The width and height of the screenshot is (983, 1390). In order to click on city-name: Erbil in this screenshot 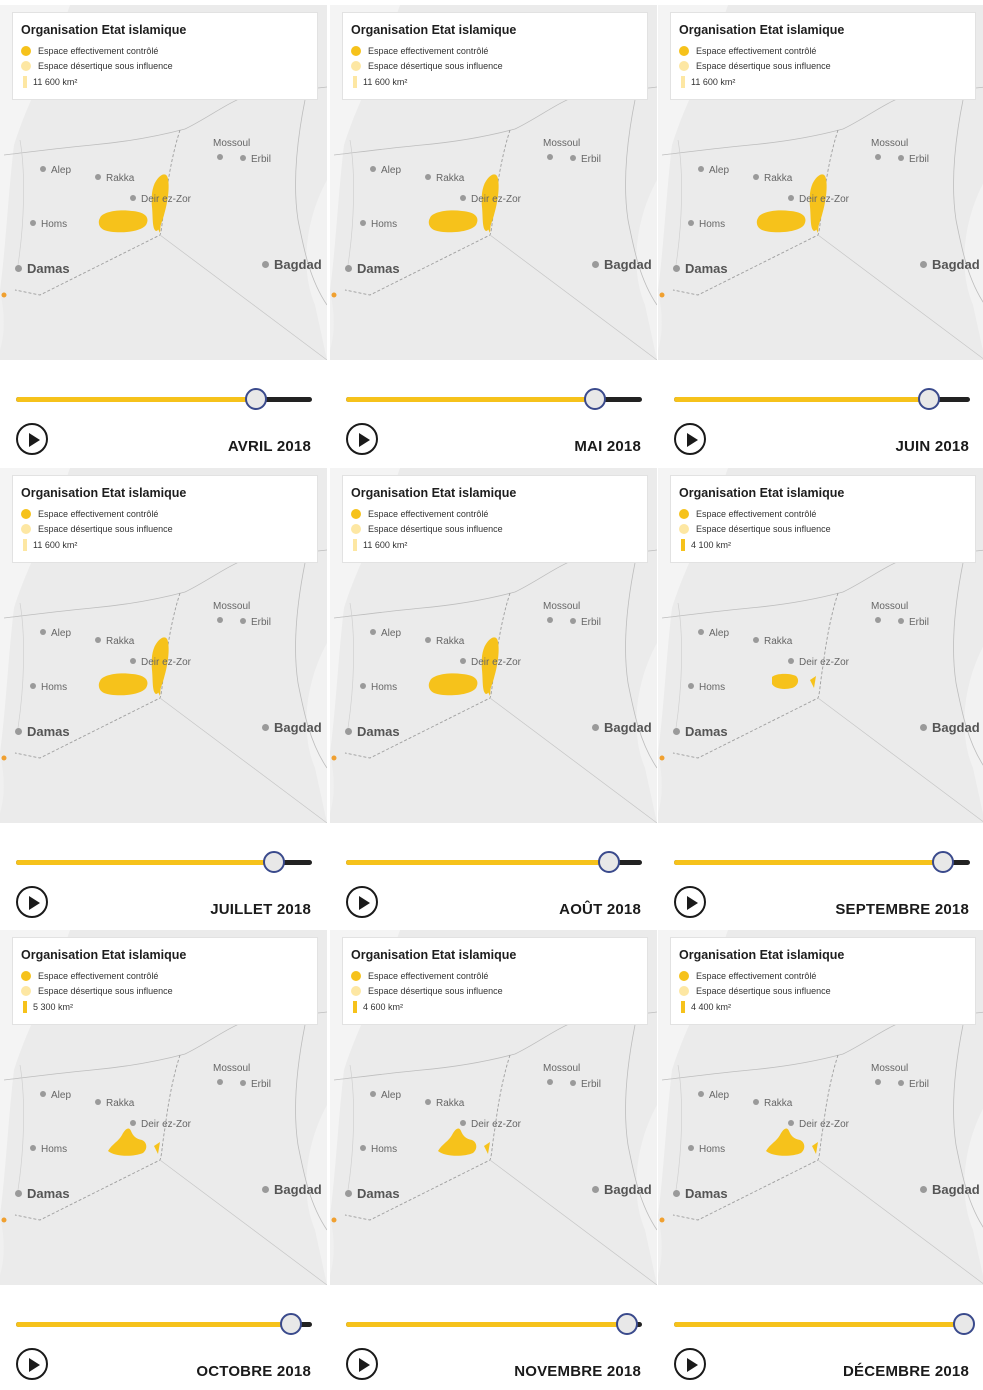, I will do `click(919, 1084)`.